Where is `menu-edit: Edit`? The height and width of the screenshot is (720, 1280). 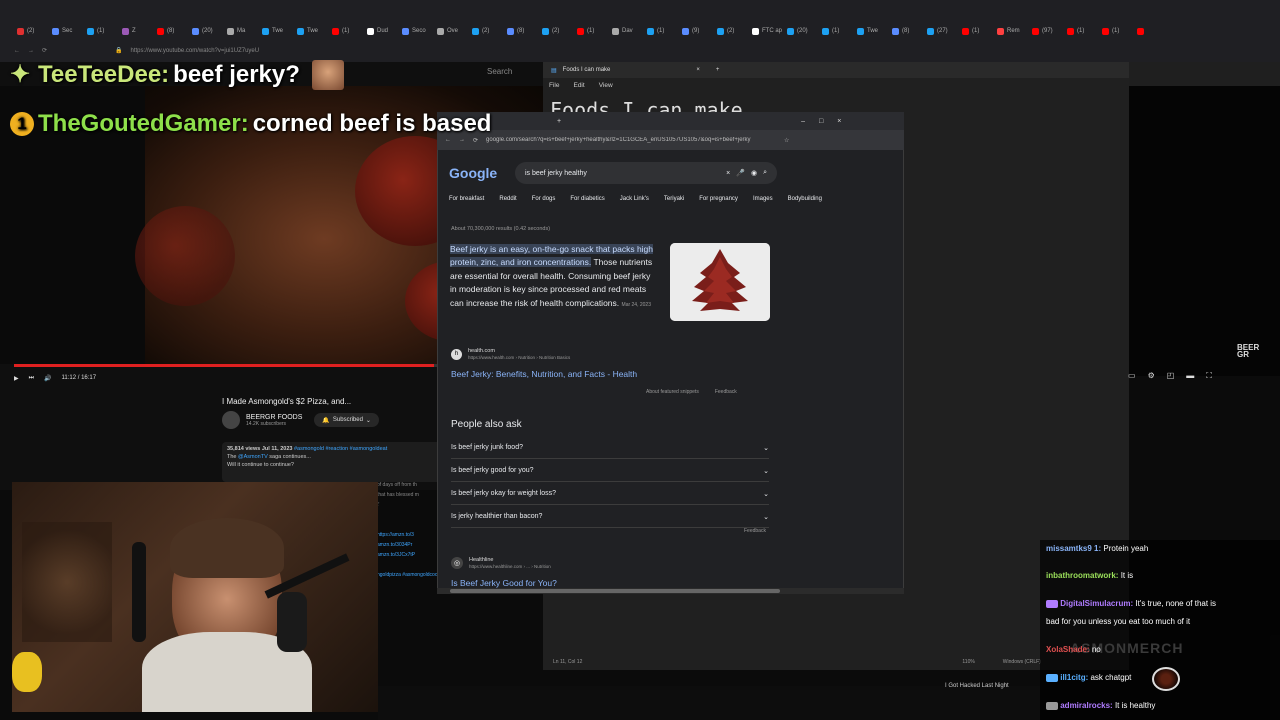
menu-edit: Edit is located at coordinates (578, 85).